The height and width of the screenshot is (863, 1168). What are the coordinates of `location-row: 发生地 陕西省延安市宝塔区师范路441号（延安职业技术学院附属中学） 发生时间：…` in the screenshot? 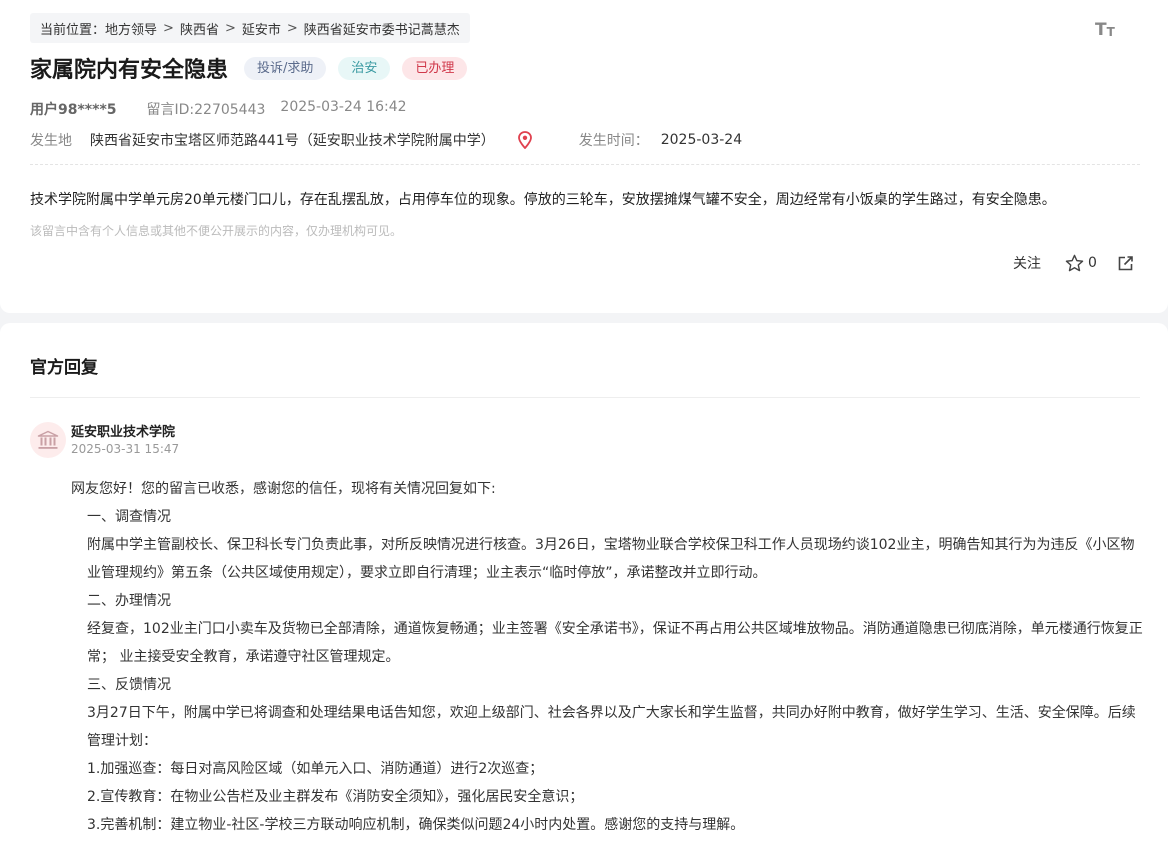 It's located at (386, 140).